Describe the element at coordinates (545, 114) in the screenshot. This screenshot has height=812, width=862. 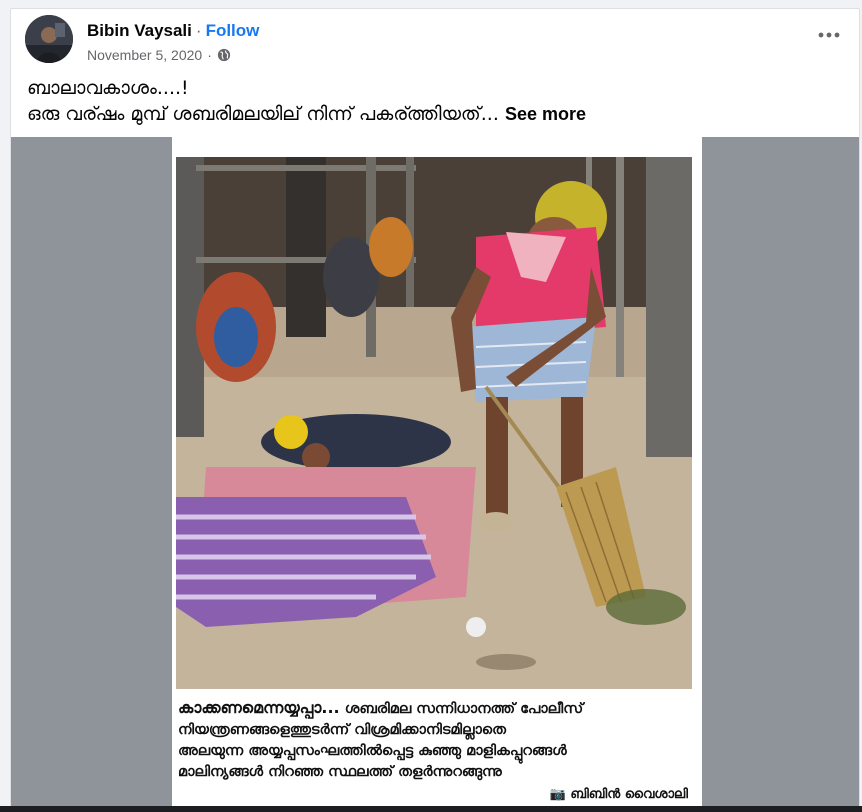
I see `see-more-link: See more` at that location.